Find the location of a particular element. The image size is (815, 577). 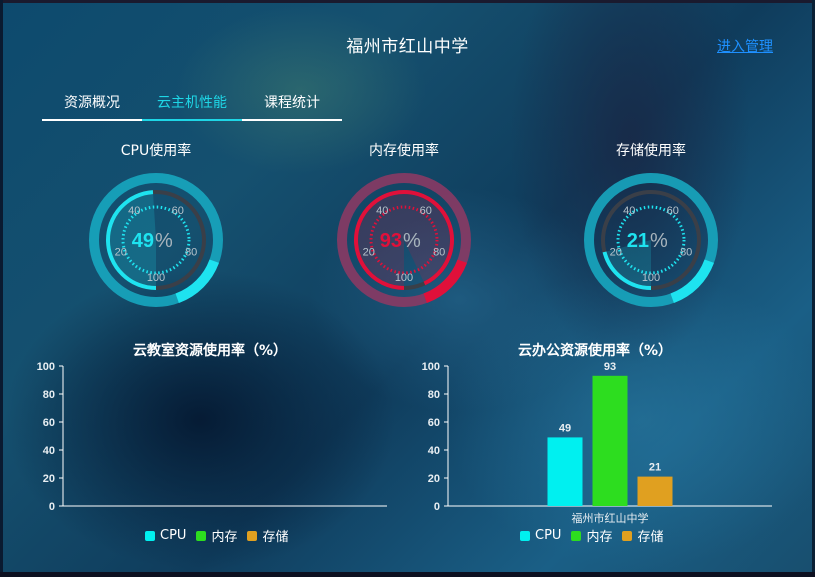

gauge-svg: 20 40 60 80 100 93% is located at coordinates (404, 240).